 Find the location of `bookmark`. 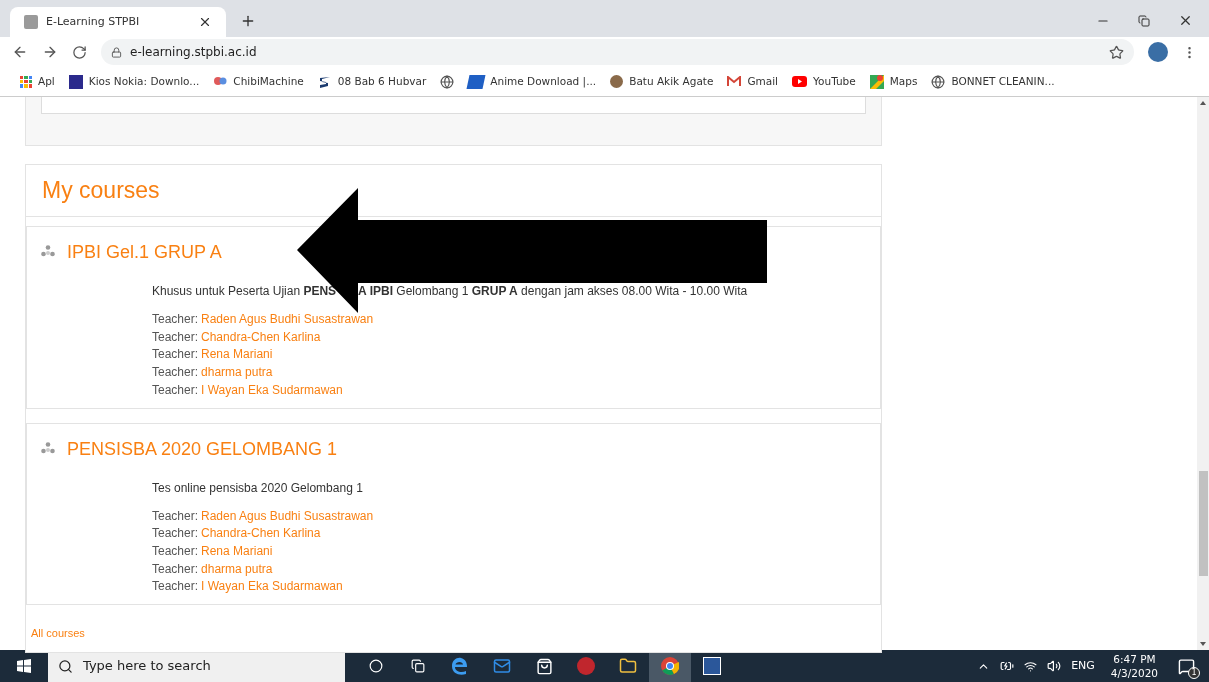

bookmark is located at coordinates (447, 81).